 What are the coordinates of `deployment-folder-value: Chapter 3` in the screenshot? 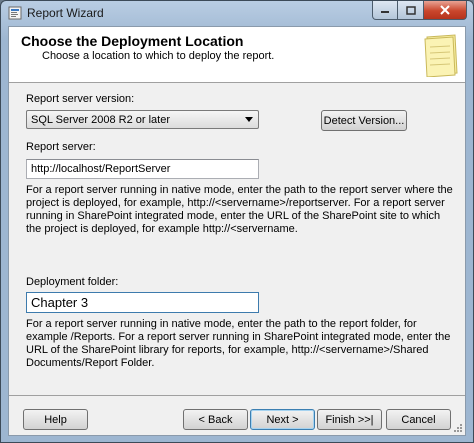 It's located at (60, 302).